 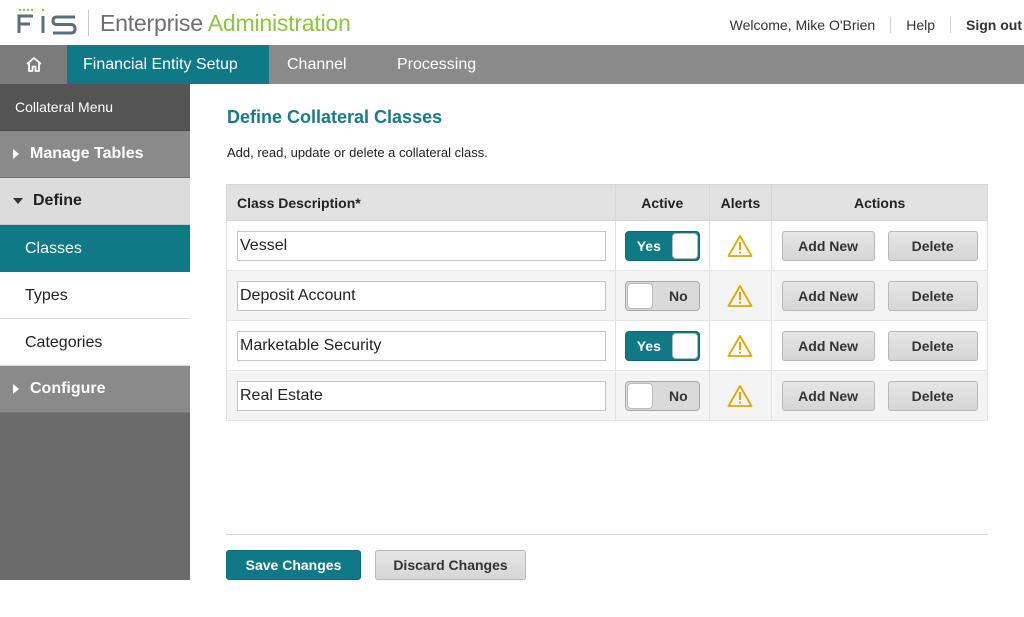 What do you see at coordinates (279, 23) in the screenshot?
I see `app-title-accent: Administration` at bounding box center [279, 23].